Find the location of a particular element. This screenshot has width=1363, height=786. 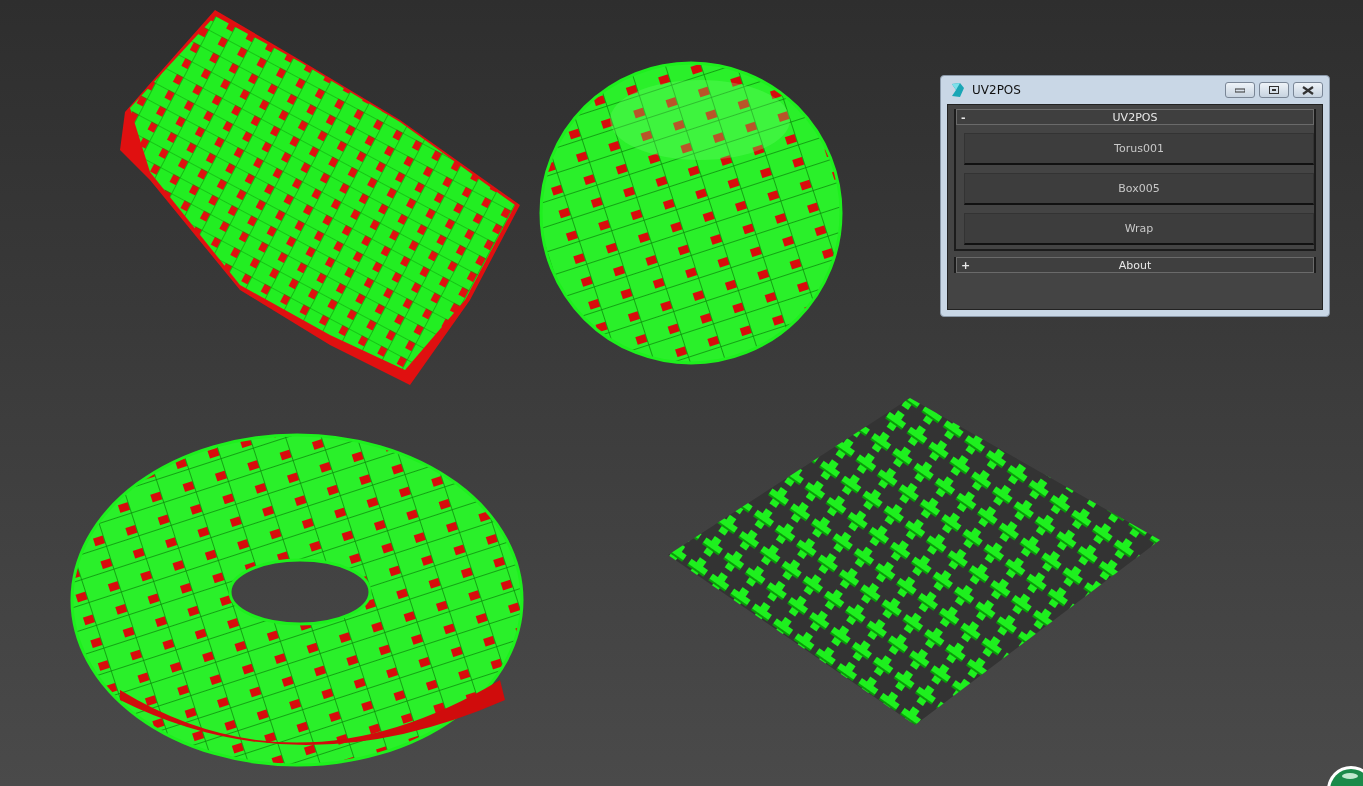

maximize-icon is located at coordinates (1274, 90).